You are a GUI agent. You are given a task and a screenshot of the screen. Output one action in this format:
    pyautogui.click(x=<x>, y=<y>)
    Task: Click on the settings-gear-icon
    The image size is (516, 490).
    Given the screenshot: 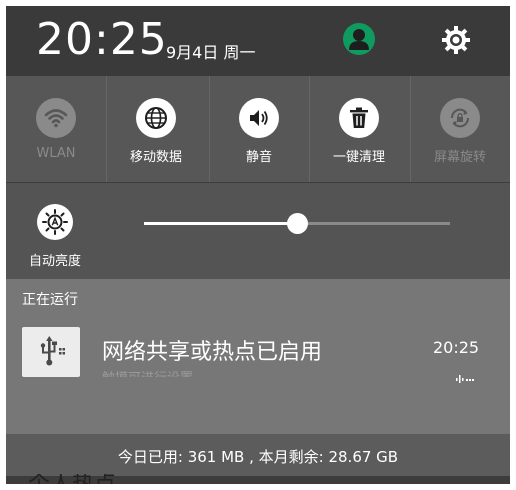 What is the action you would take?
    pyautogui.click(x=456, y=40)
    